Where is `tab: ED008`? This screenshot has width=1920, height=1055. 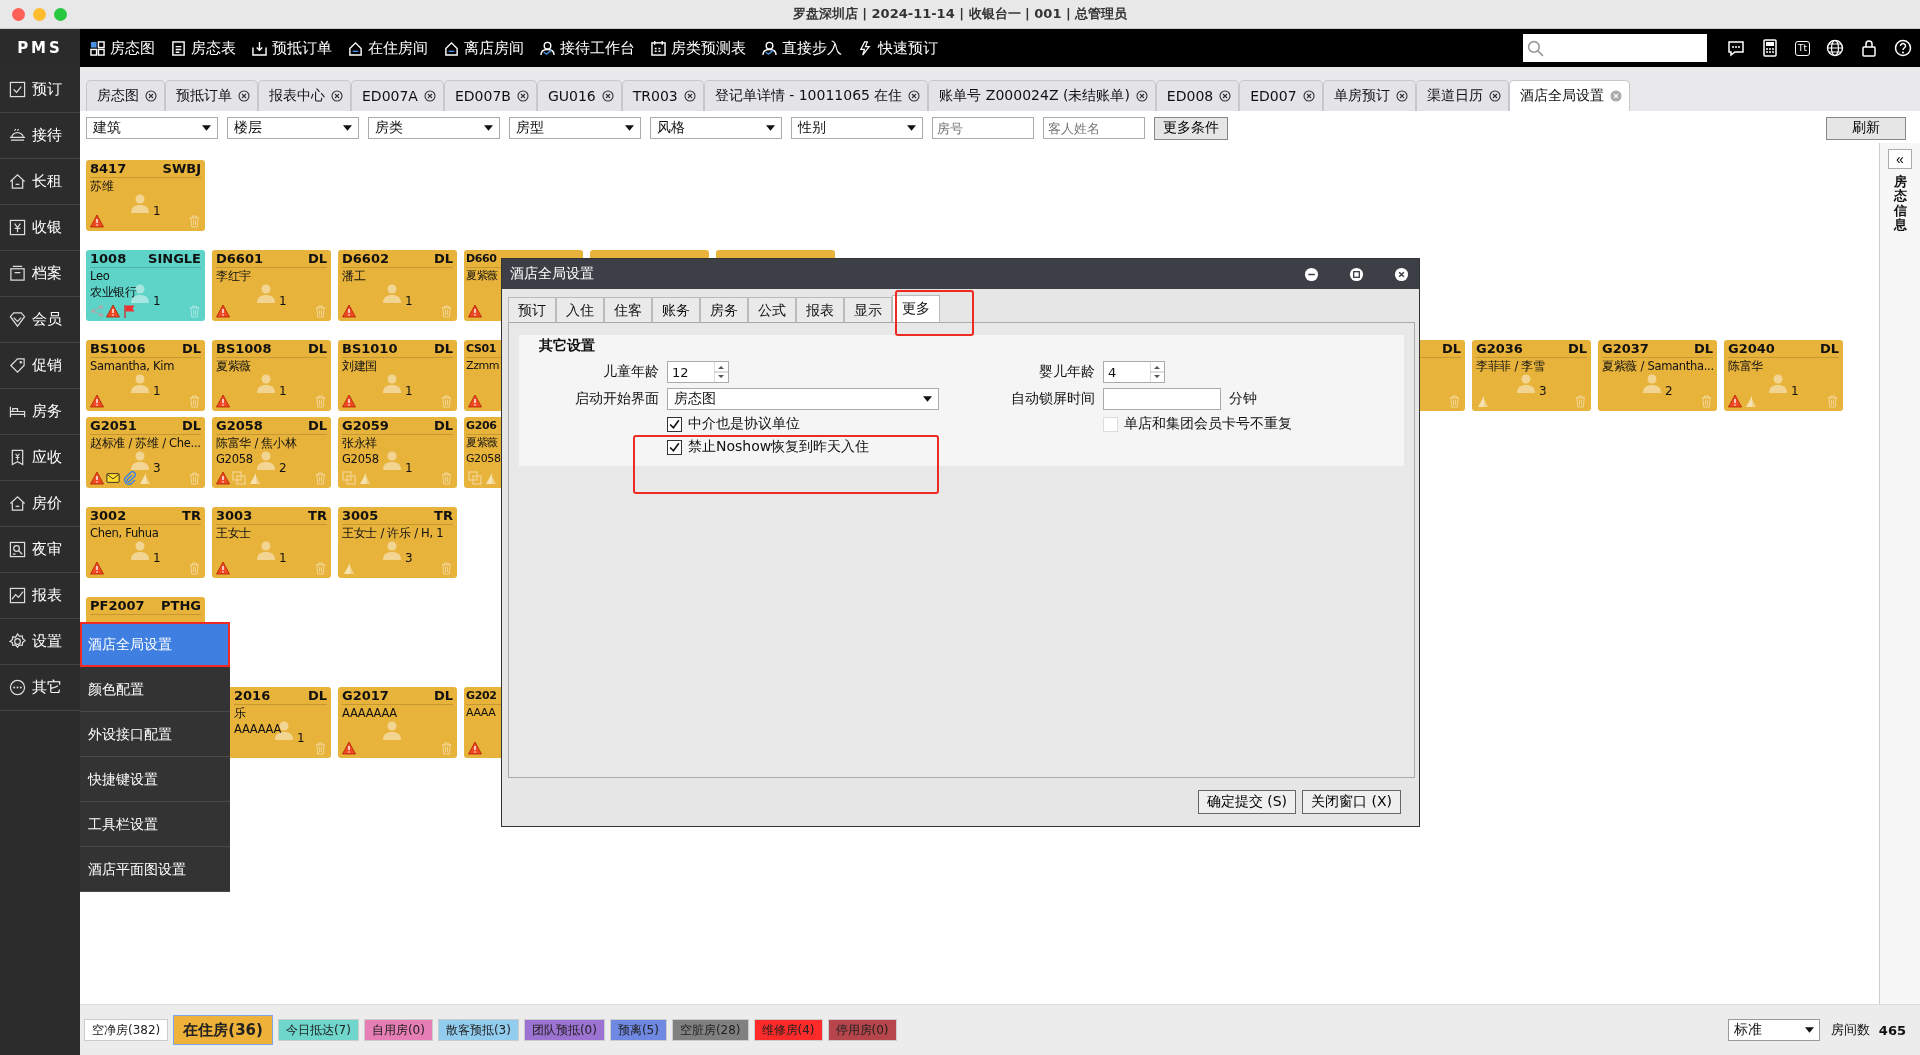 tab: ED008 is located at coordinates (1197, 95).